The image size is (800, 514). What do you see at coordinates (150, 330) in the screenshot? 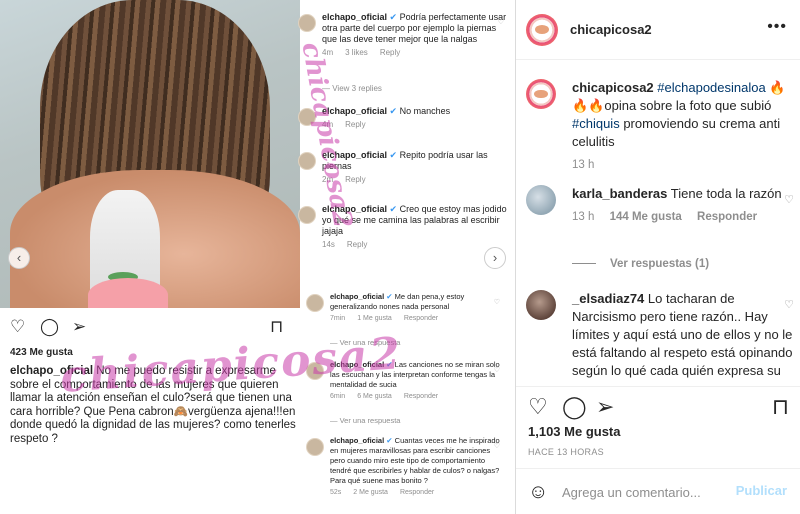
I see `image-action-bar: ♡ ◯ ➢ ⊓` at bounding box center [150, 330].